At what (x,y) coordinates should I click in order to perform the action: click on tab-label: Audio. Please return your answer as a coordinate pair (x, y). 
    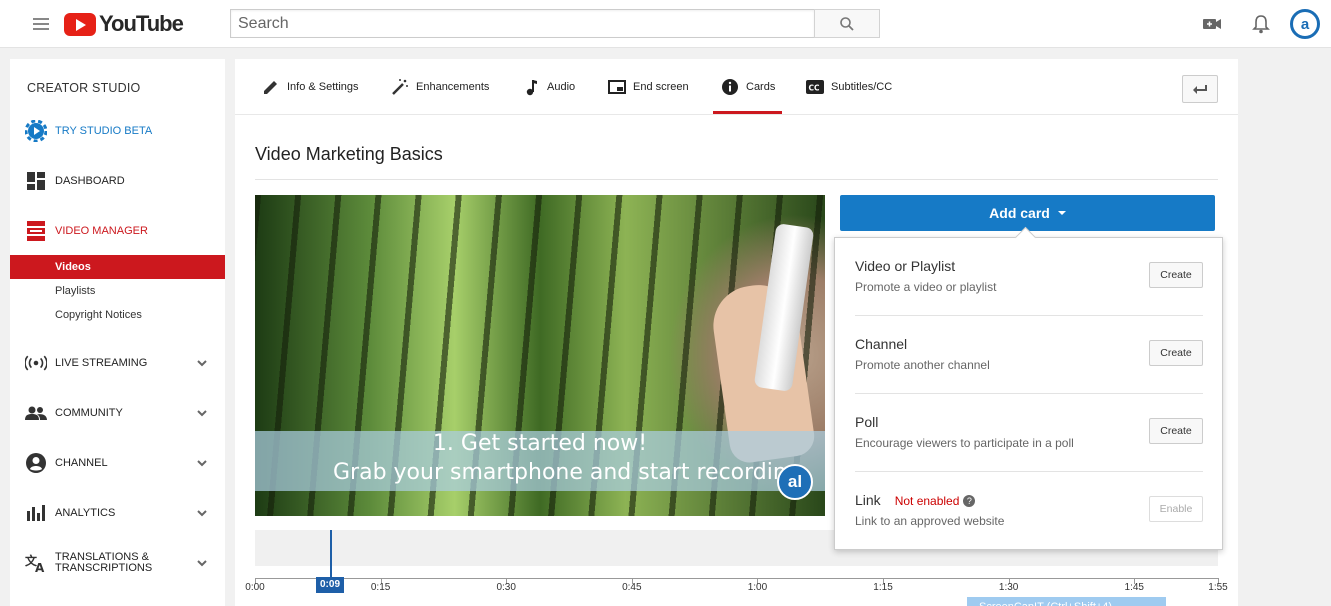
    Looking at the image, I should click on (561, 86).